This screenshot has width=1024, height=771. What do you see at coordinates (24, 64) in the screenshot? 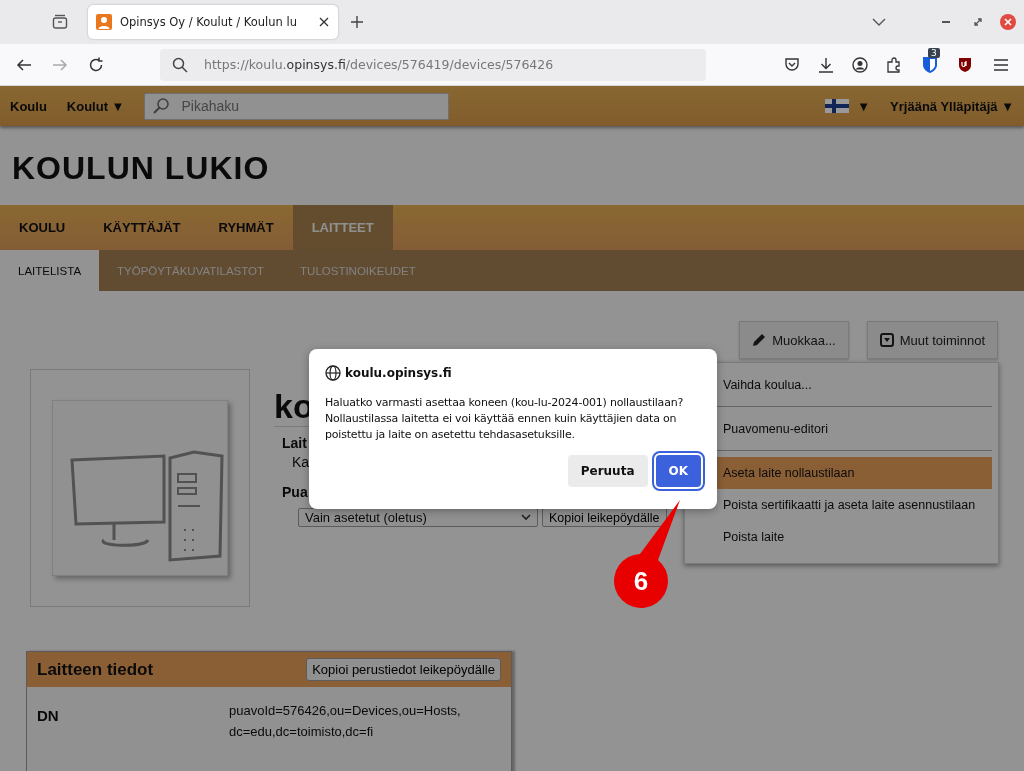
I see `back-icon` at bounding box center [24, 64].